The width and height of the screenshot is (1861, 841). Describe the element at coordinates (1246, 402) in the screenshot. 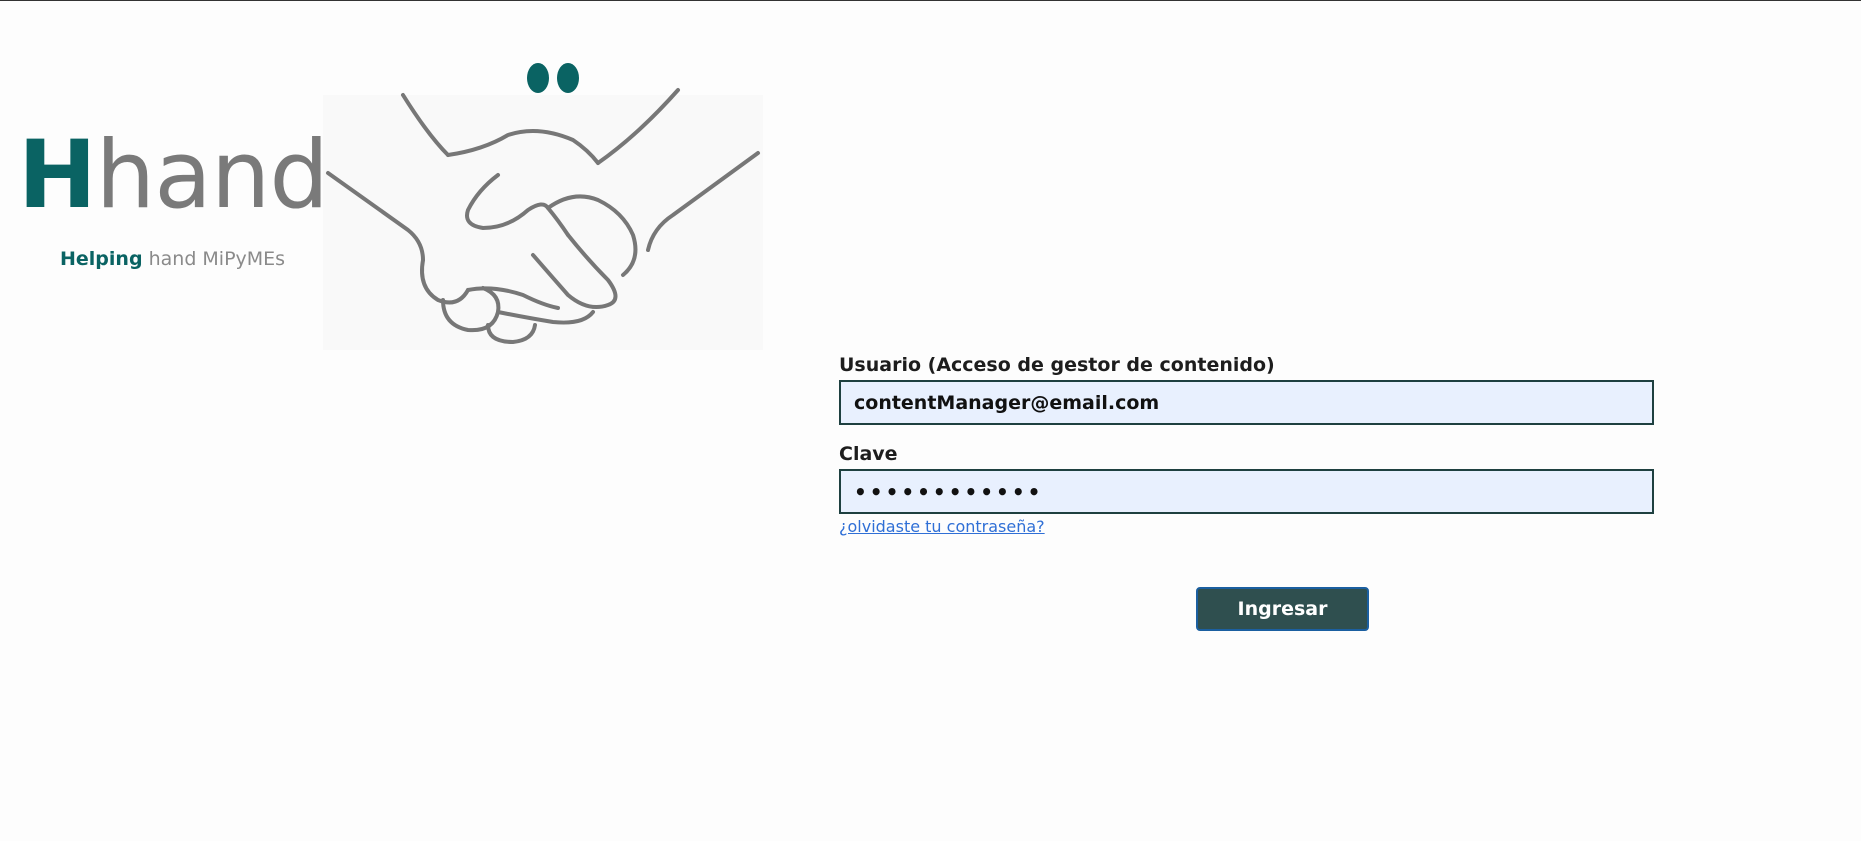

I see `username-input: contentManager@email.com` at that location.